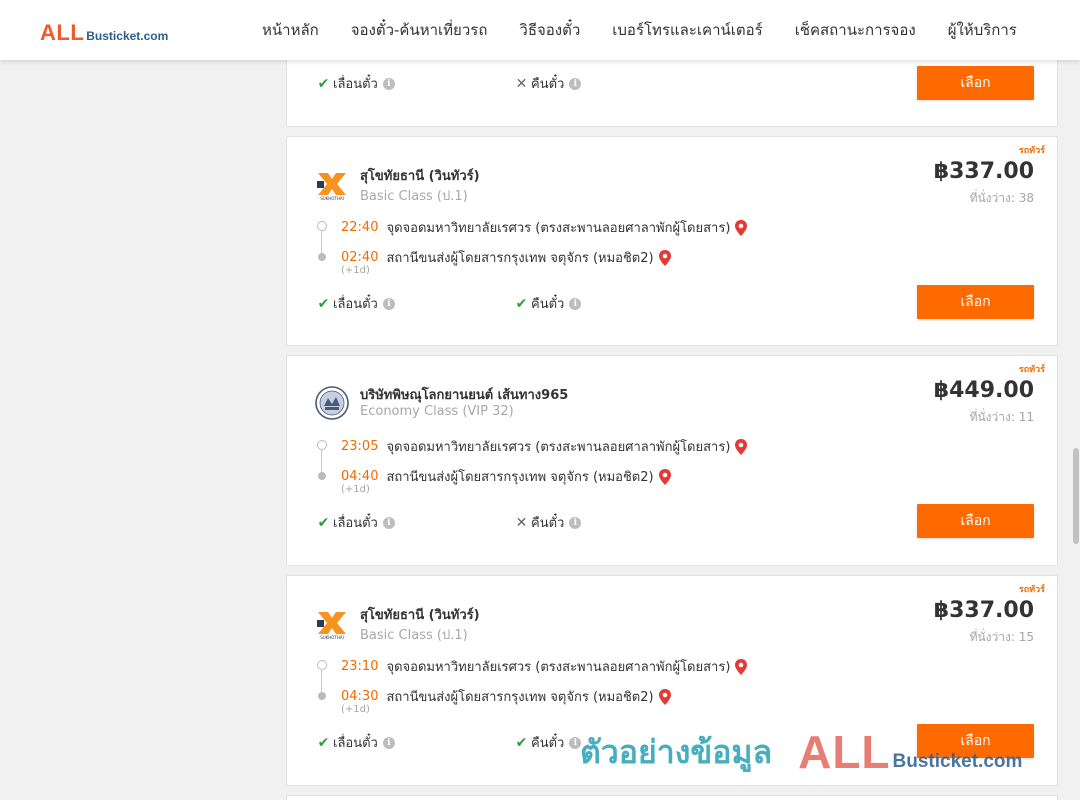  I want to click on page-scrollbar, so click(1076, 430).